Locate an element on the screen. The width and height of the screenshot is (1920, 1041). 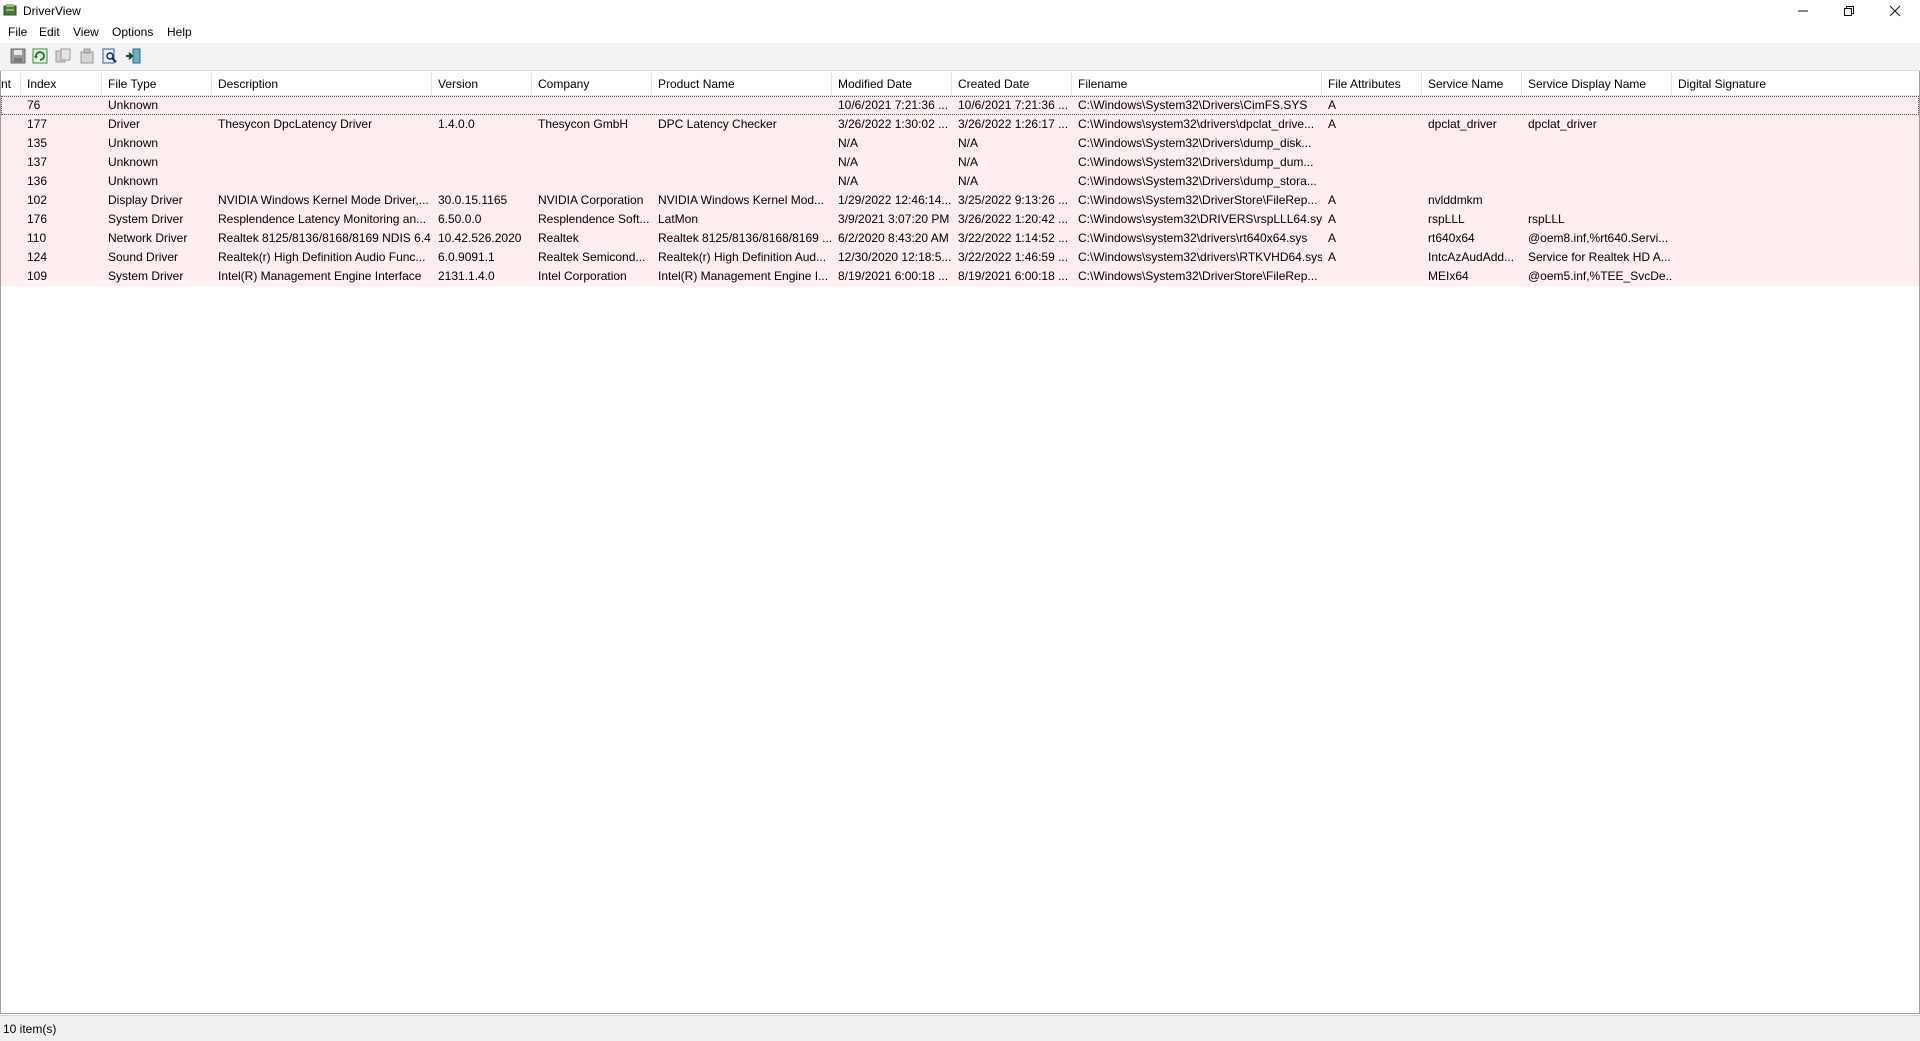
column-header-filename: Filename is located at coordinates (1197, 84).